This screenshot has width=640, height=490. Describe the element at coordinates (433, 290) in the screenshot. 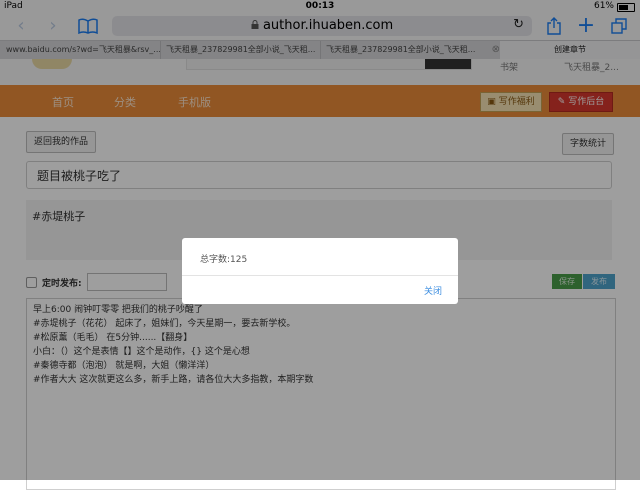

I see `dialog-close-button: 关闭` at that location.